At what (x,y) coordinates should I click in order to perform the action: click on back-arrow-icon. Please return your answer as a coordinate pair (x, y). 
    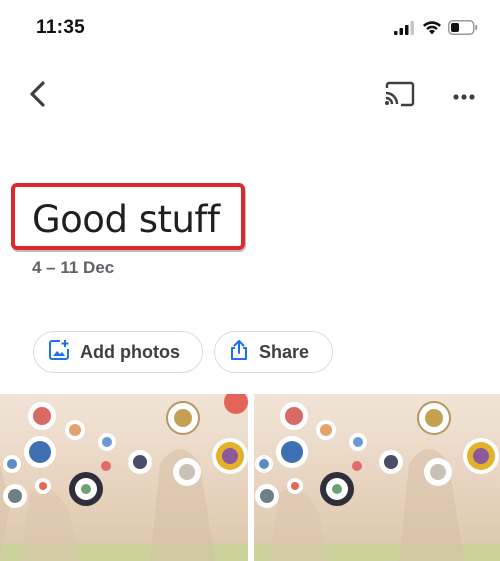
    Looking at the image, I should click on (38, 96).